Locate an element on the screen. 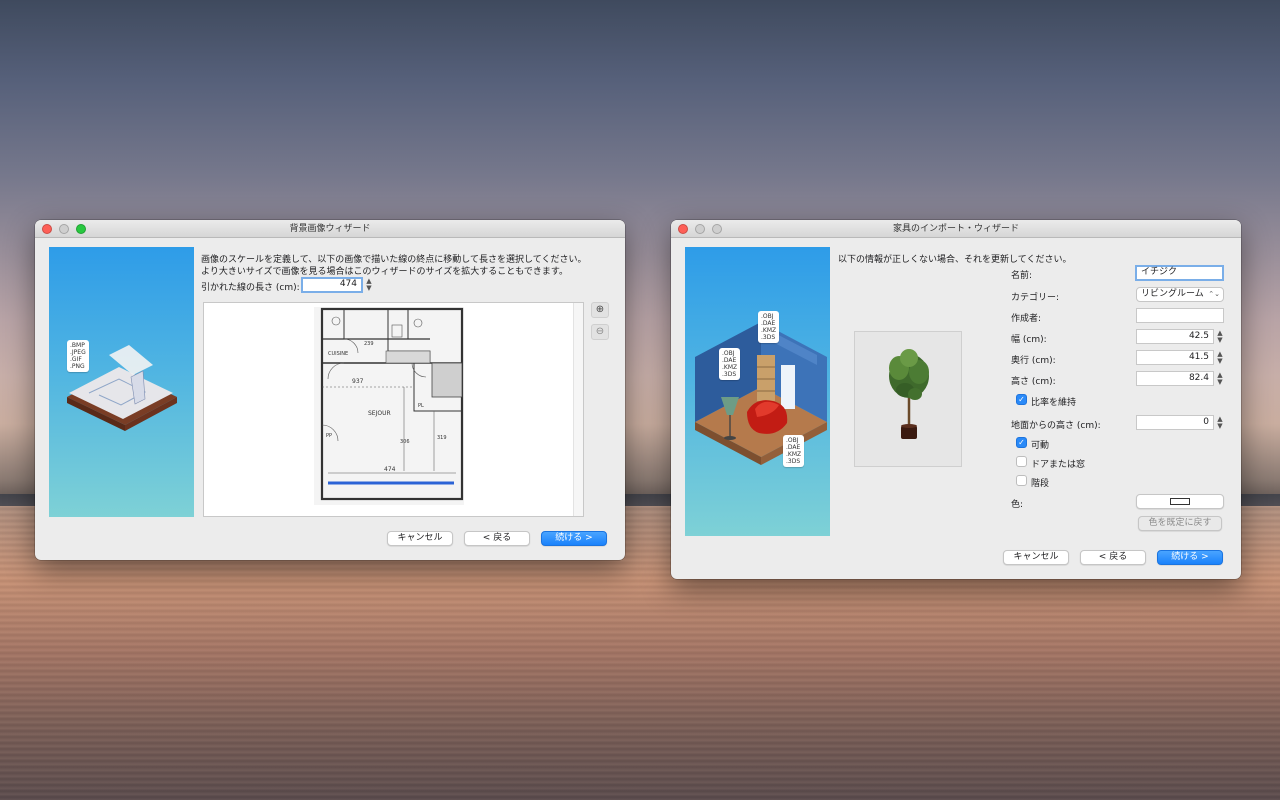  isometric-room-icon is located at coordinates (761, 393).